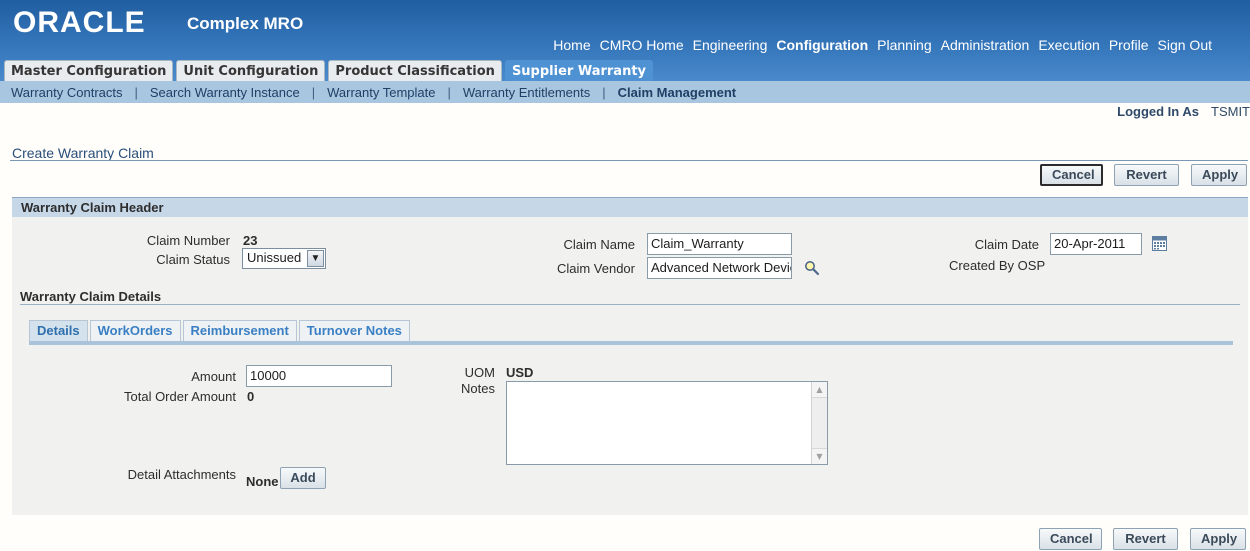  What do you see at coordinates (677, 92) in the screenshot?
I see `subnav-claim-management: Claim Management` at bounding box center [677, 92].